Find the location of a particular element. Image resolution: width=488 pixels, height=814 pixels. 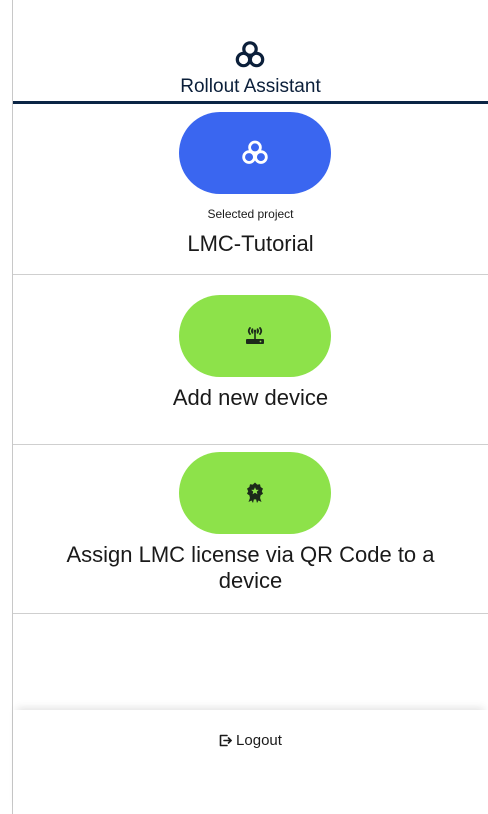

logout-icon is located at coordinates (225, 740).